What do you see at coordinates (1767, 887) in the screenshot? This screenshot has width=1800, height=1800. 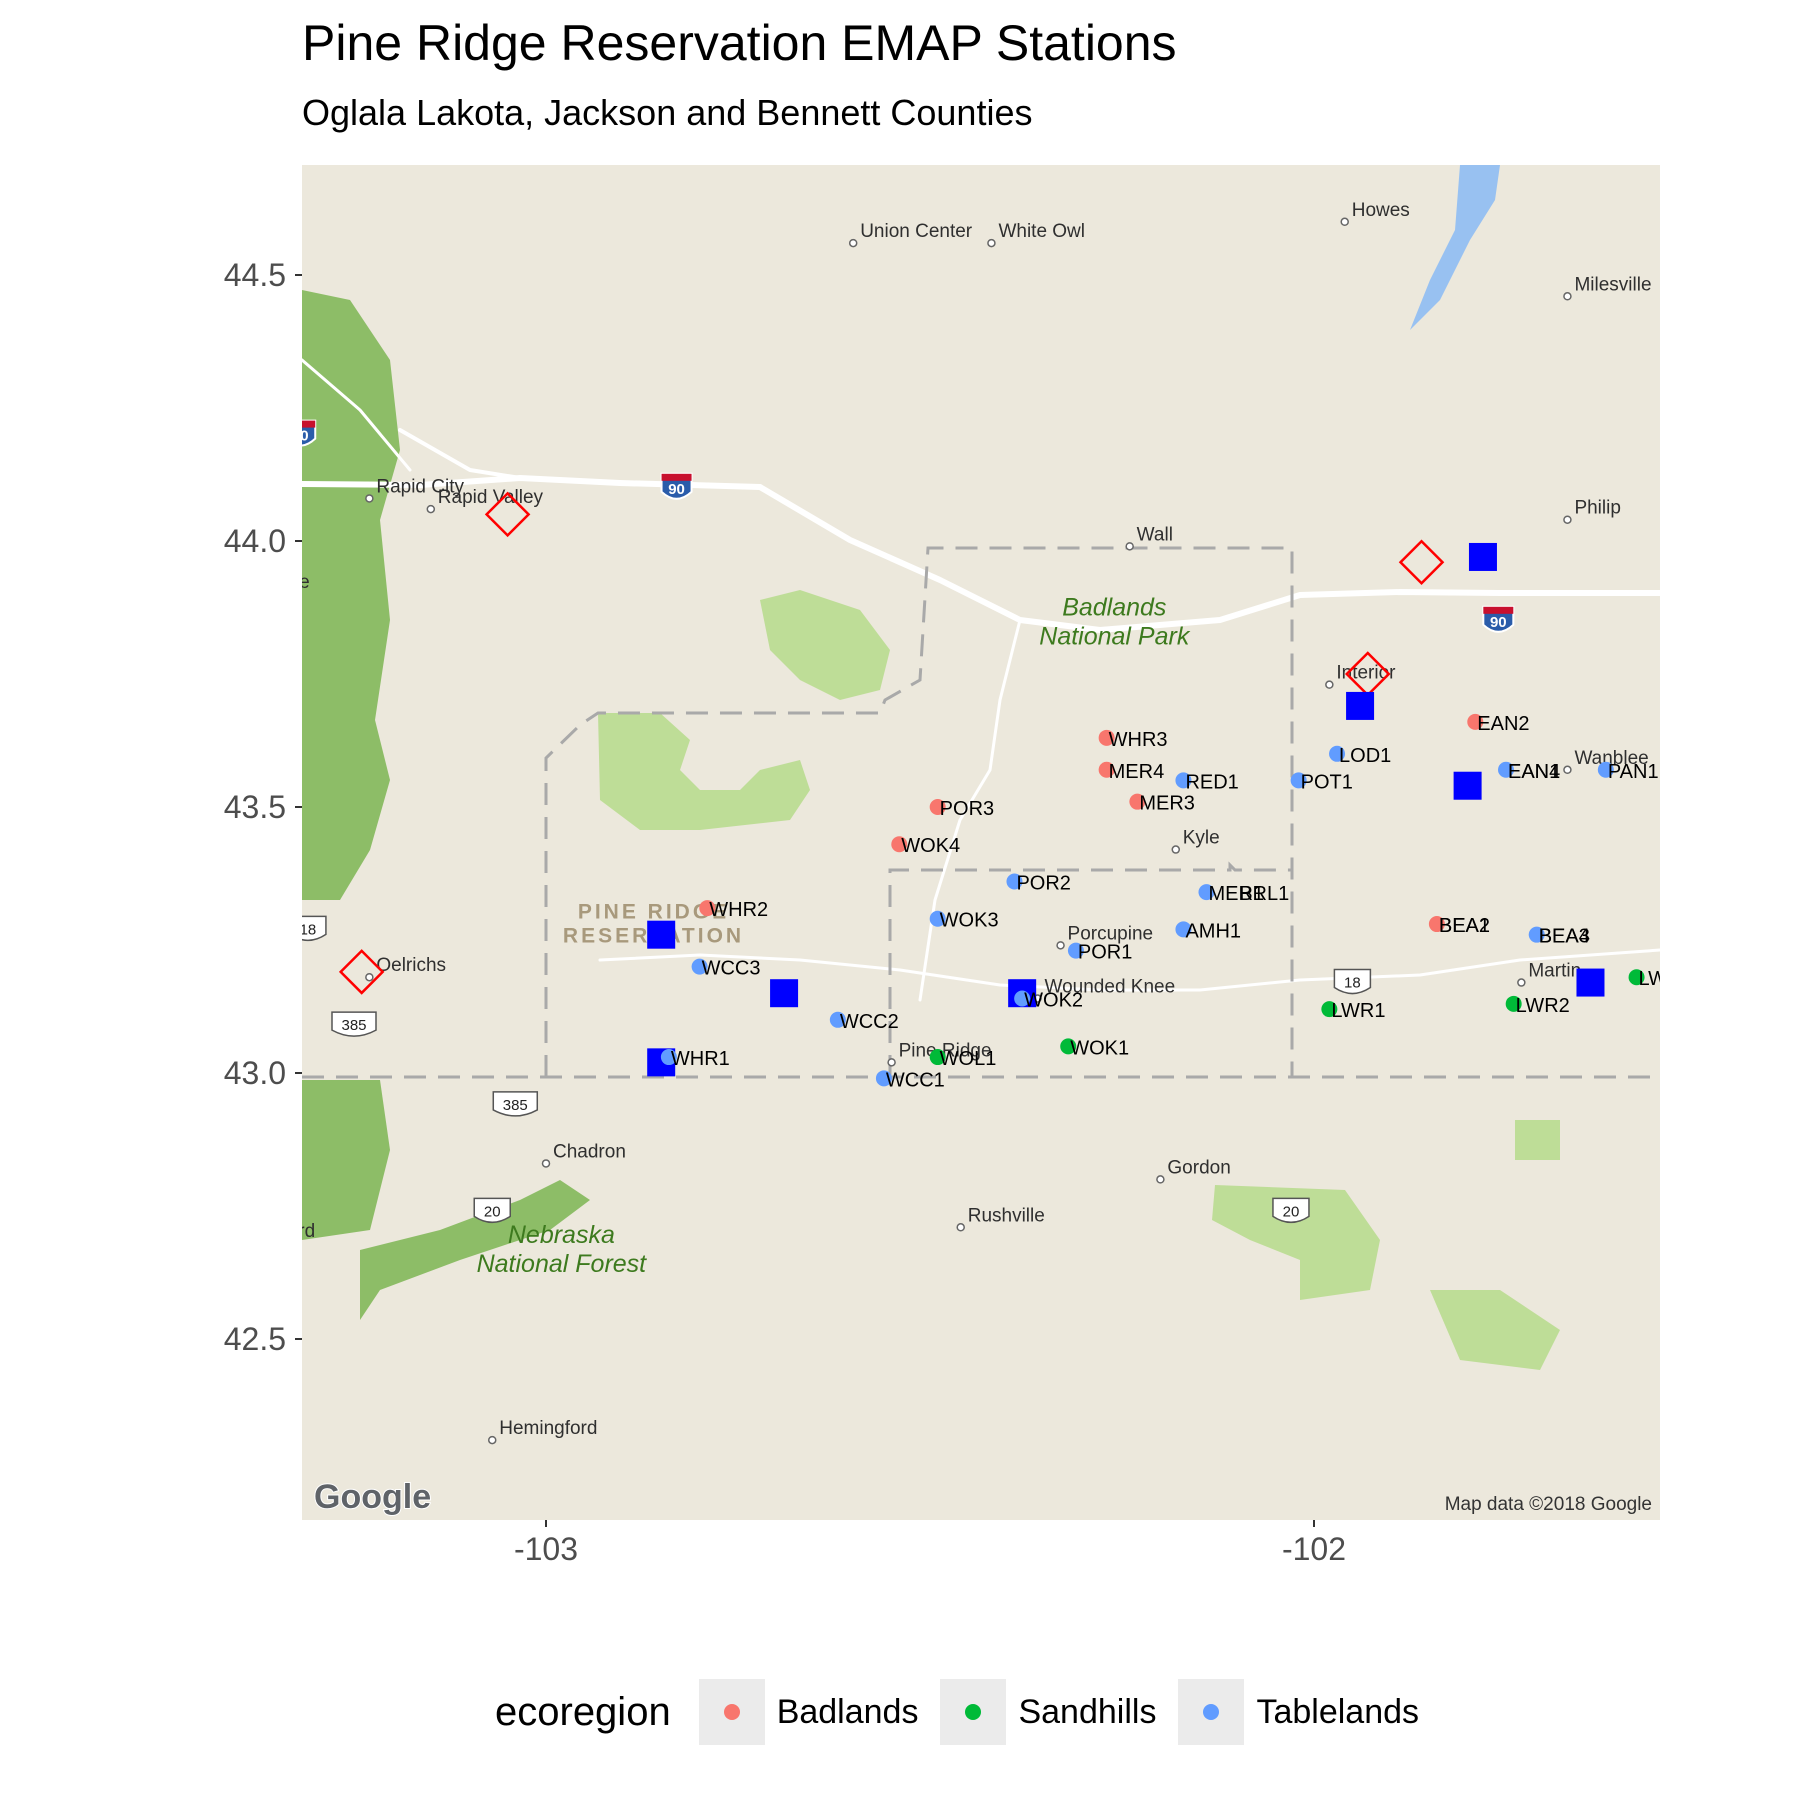 I see `station-point-pas1` at bounding box center [1767, 887].